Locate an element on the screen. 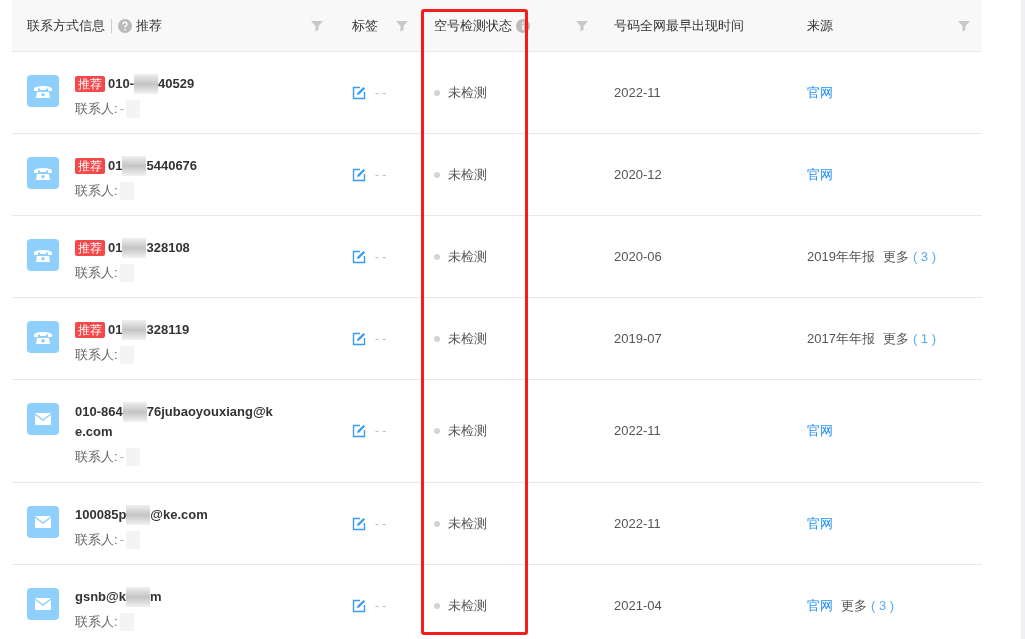  date-text: 2019-07 is located at coordinates (638, 338).